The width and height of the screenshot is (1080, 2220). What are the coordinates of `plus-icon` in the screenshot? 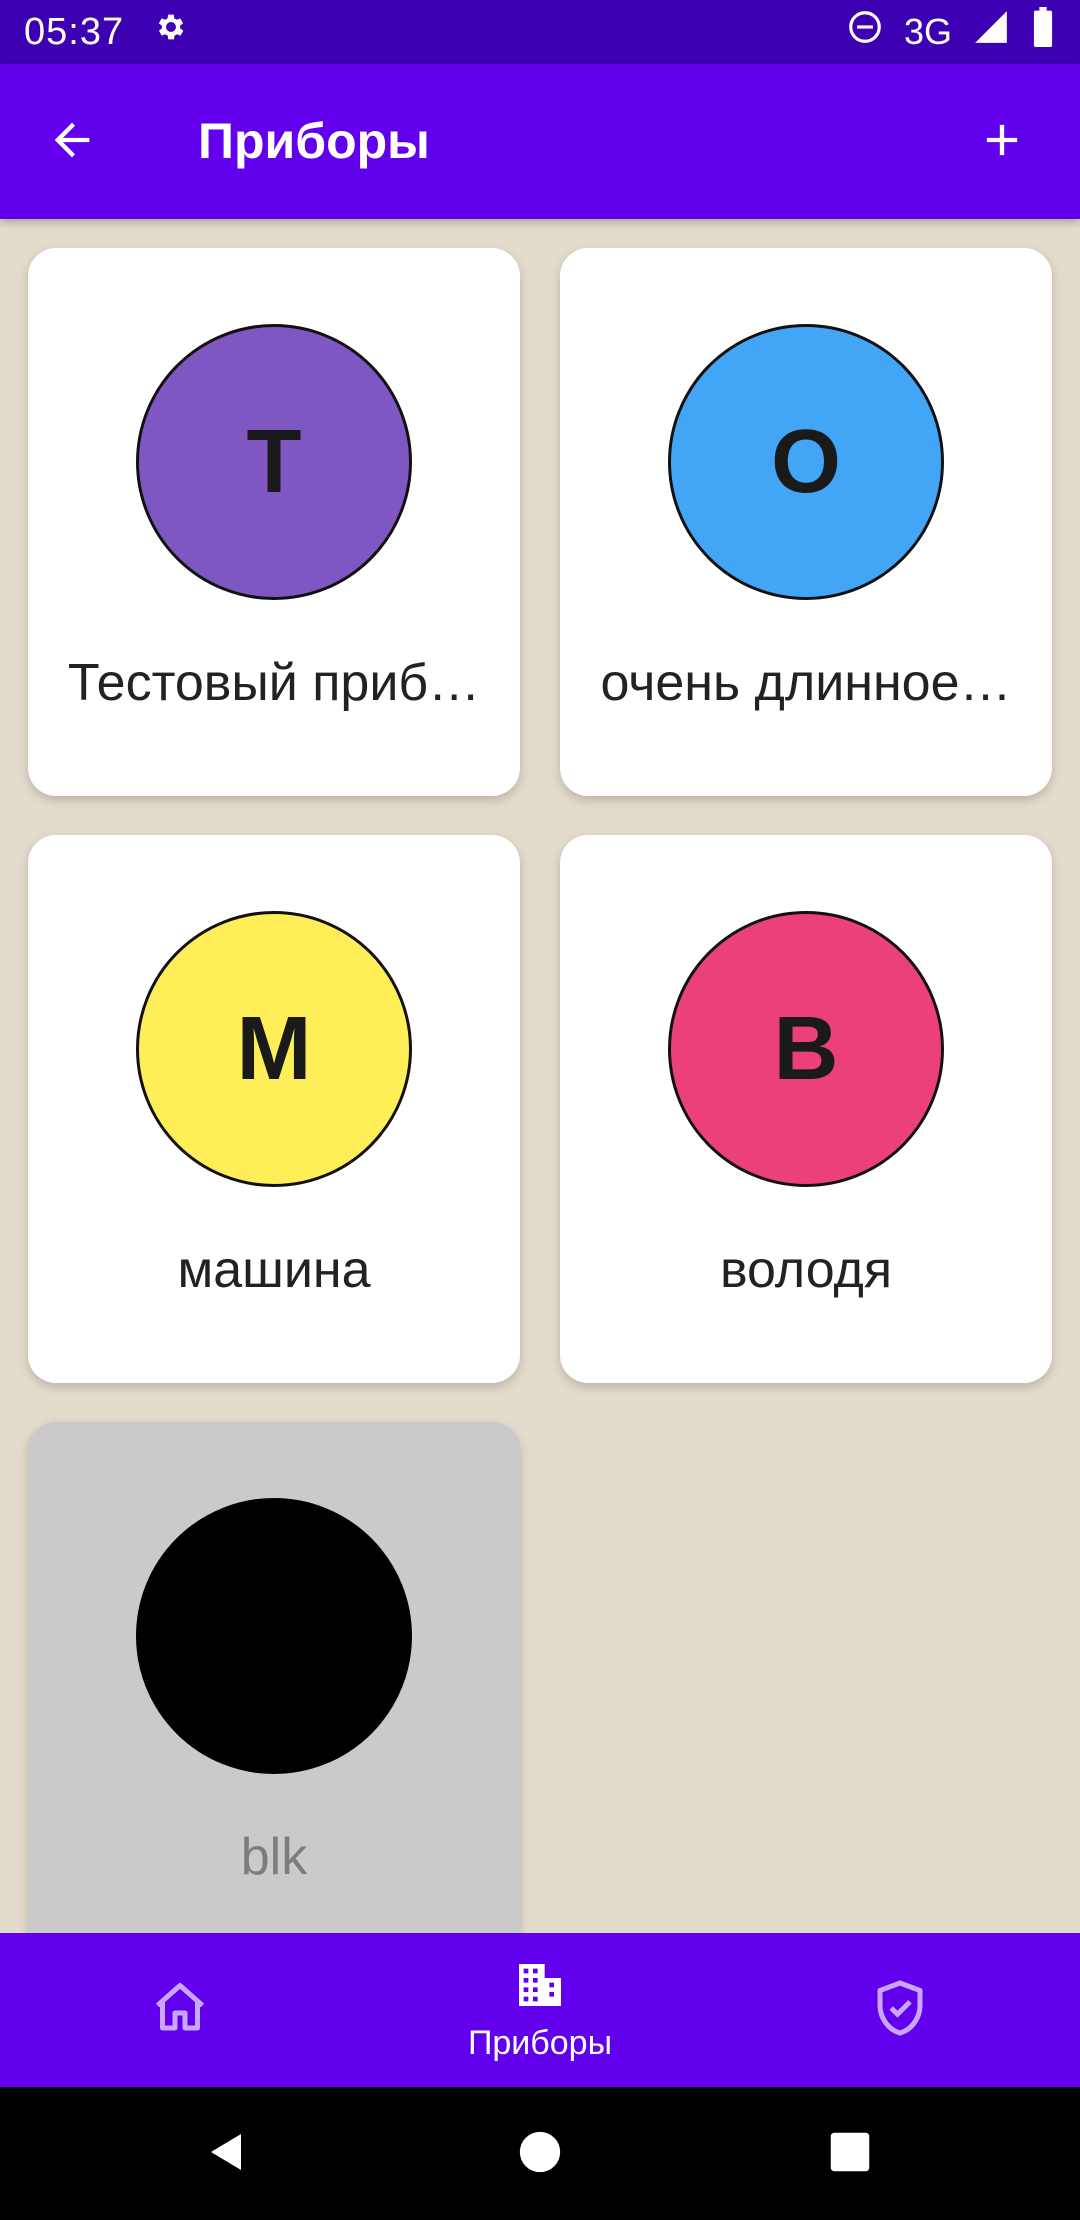 It's located at (1002, 142).